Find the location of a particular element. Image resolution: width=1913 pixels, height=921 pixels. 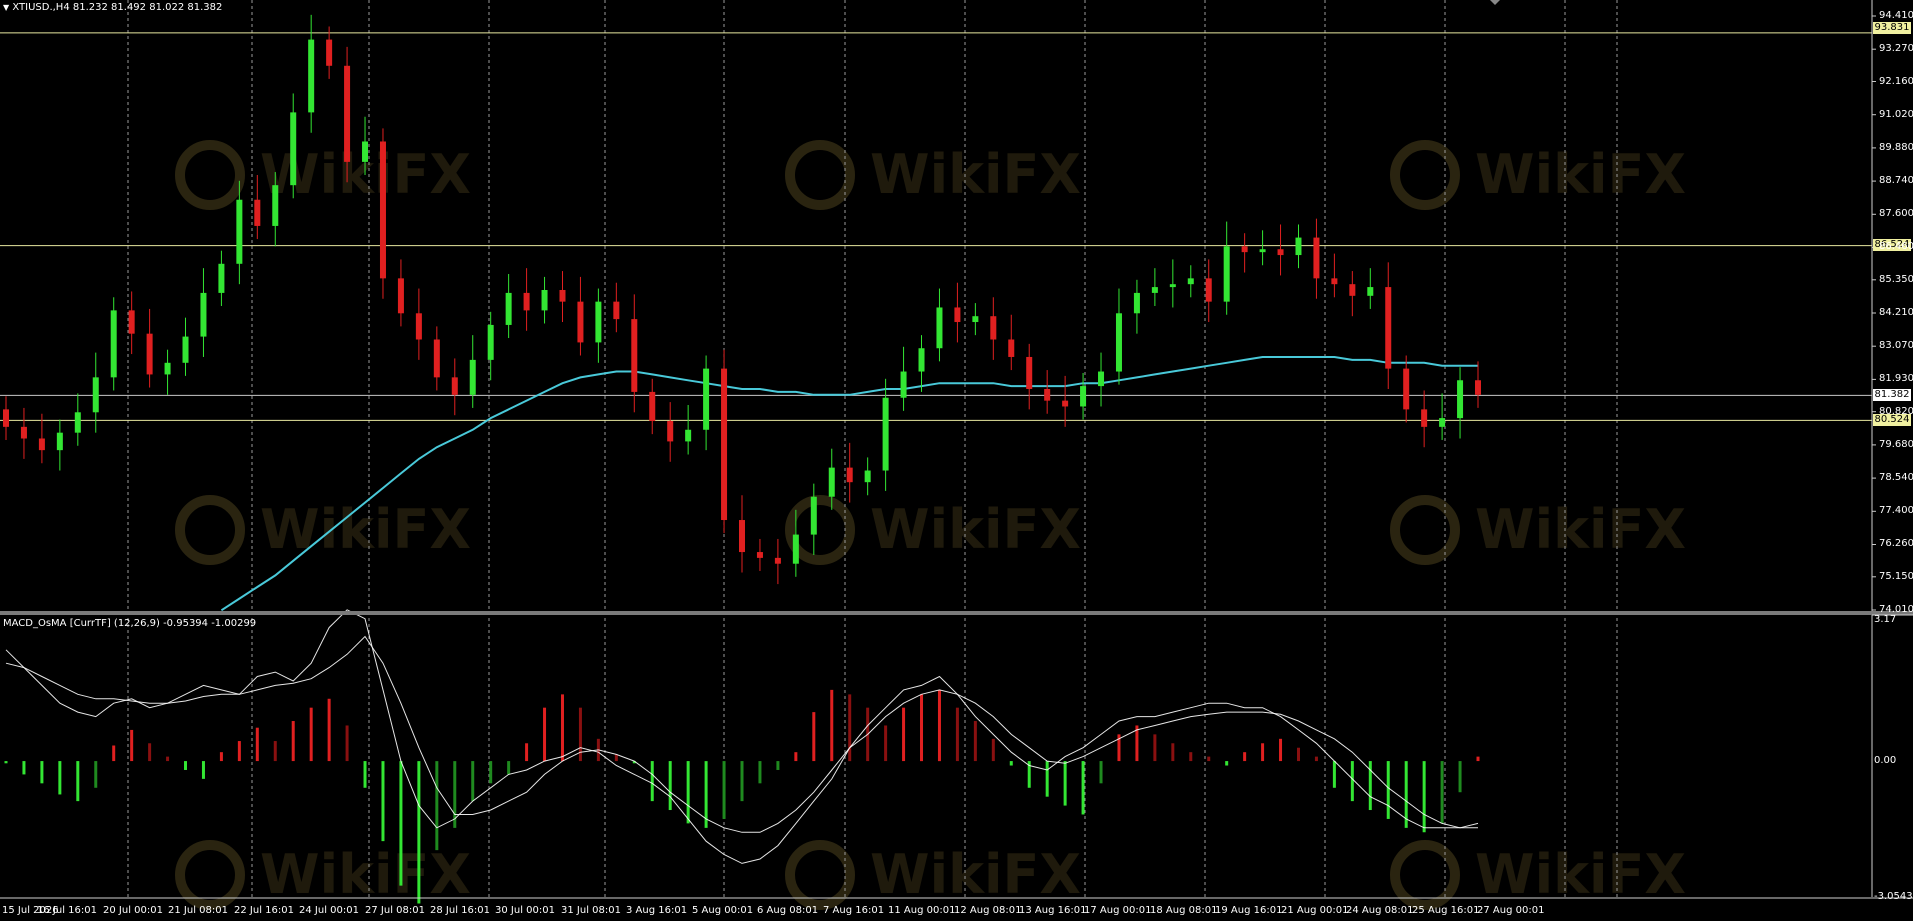

chart-shift-marker-icon is located at coordinates (1495, 2).